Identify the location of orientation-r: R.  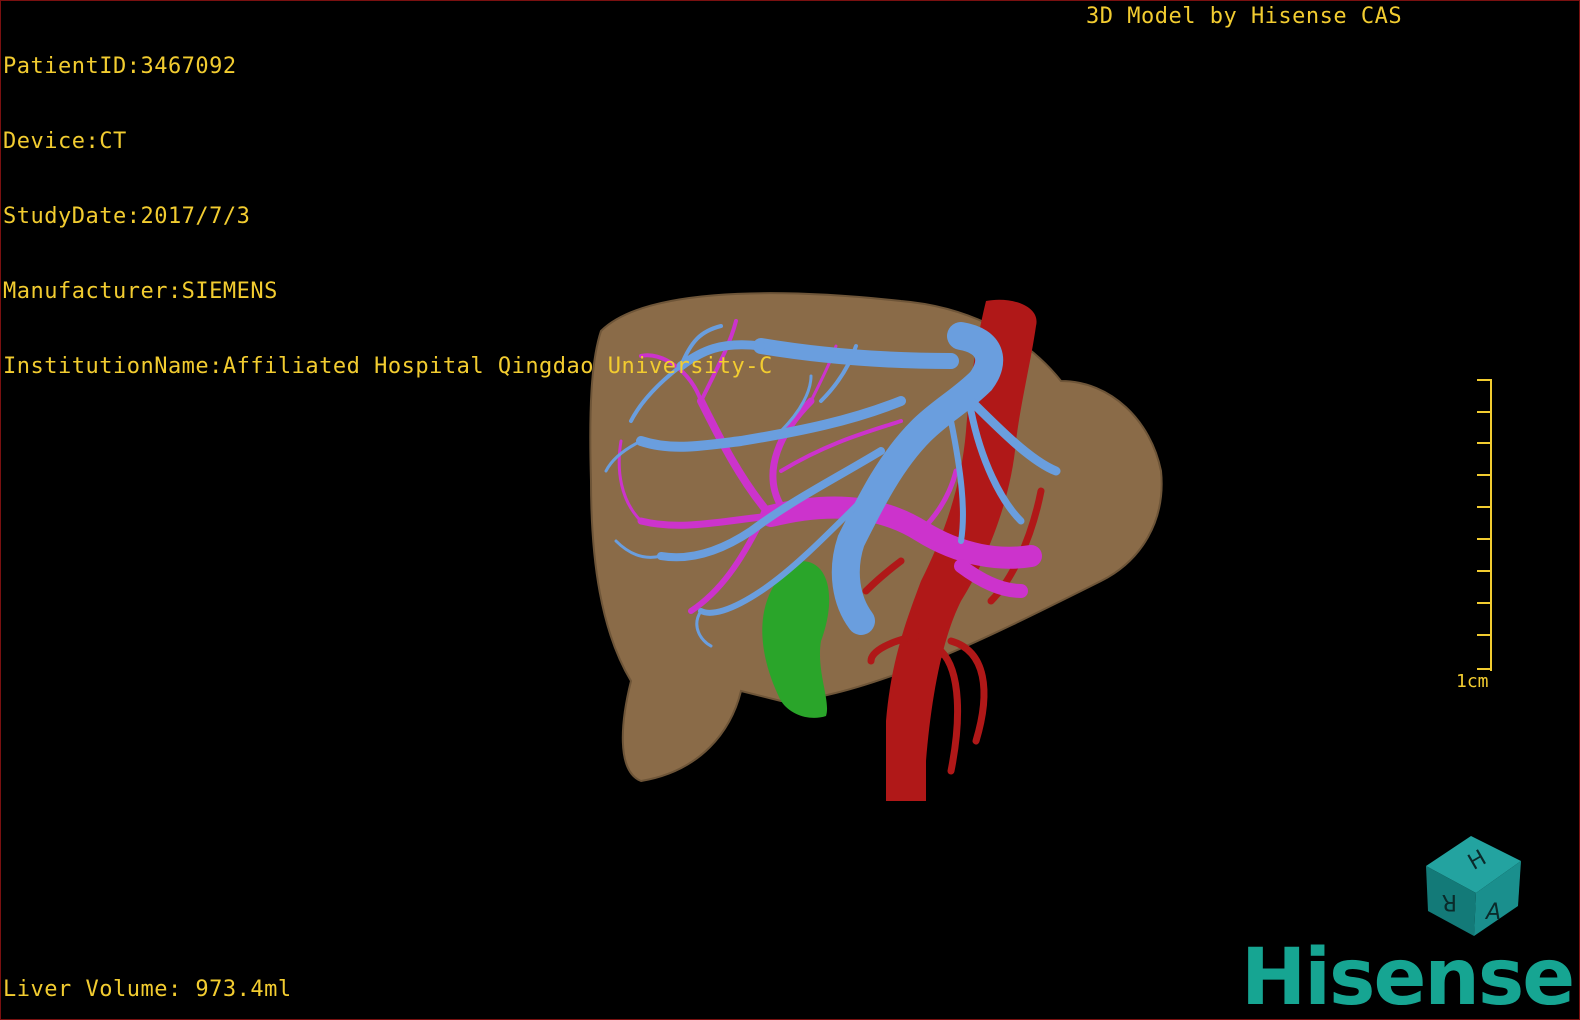
(1449, 901).